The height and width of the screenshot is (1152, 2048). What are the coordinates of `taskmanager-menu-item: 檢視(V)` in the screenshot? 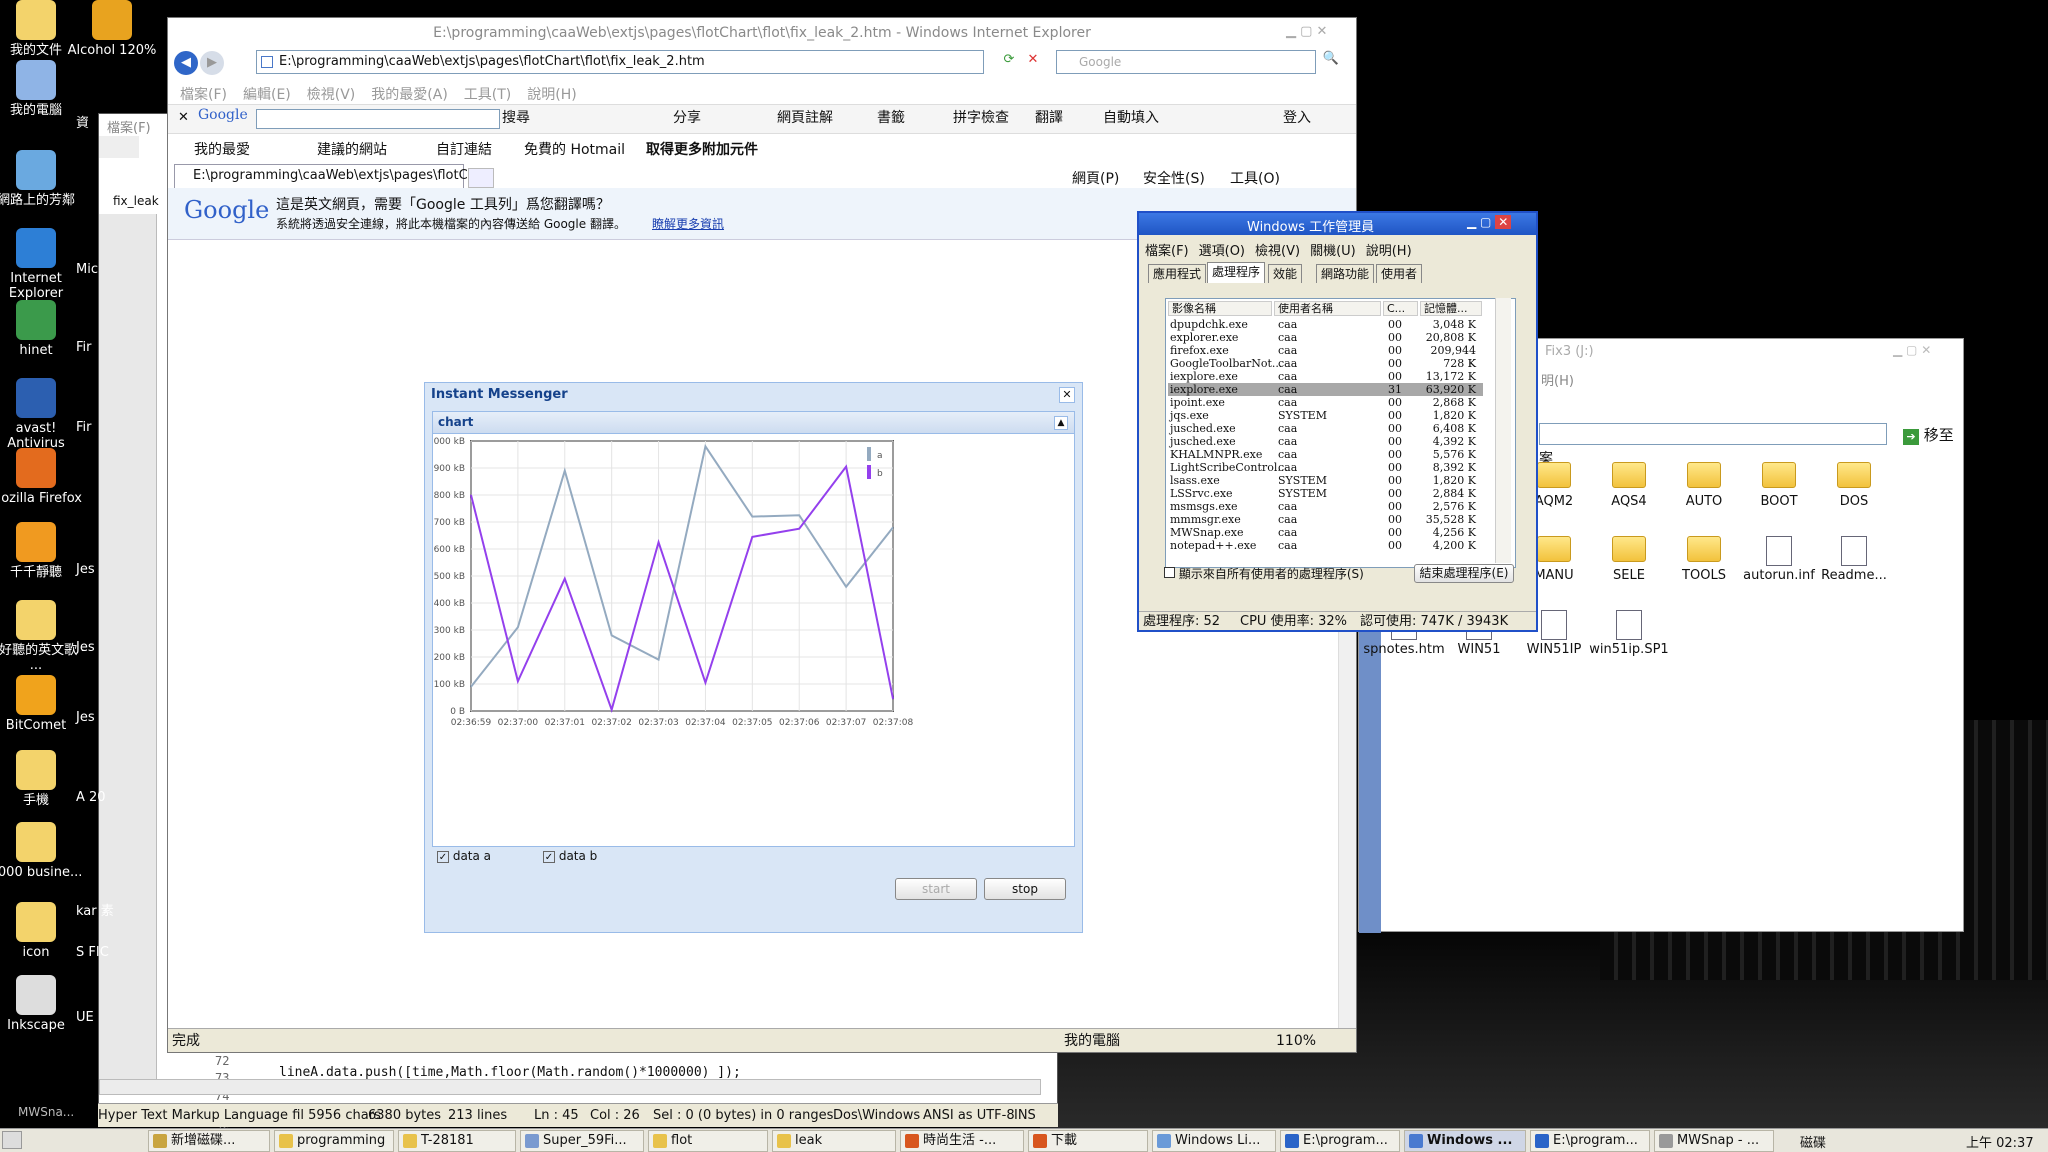 It's located at (1277, 249).